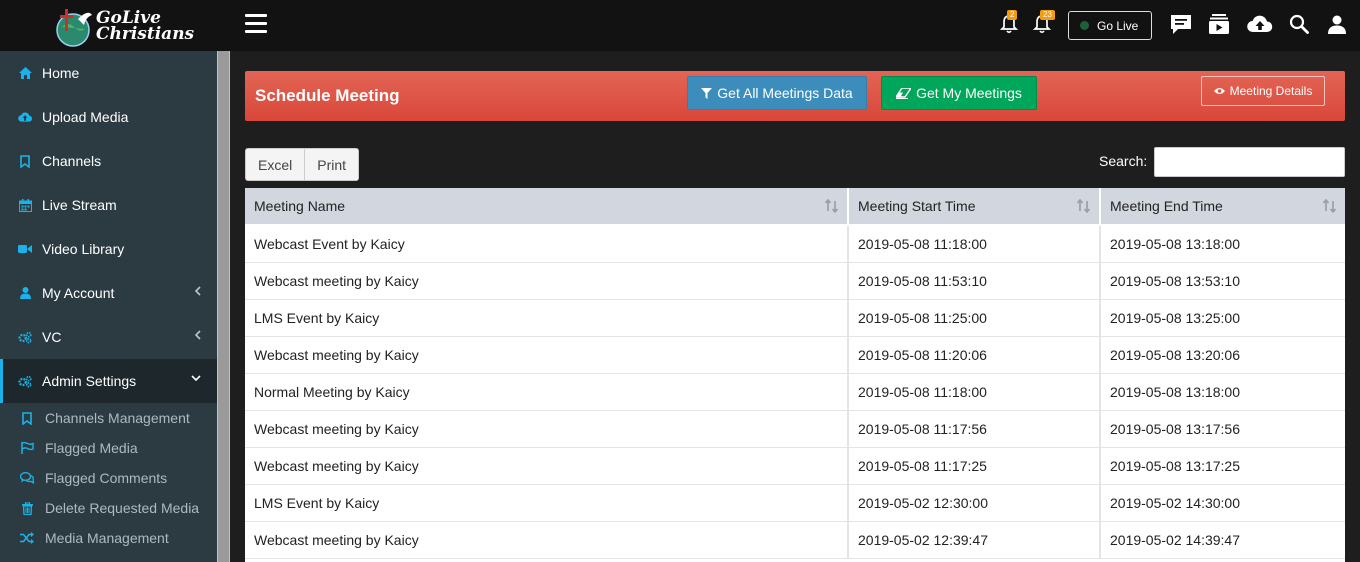  What do you see at coordinates (546, 207) in the screenshot?
I see `column-header-meeting-name: Meeting Name` at bounding box center [546, 207].